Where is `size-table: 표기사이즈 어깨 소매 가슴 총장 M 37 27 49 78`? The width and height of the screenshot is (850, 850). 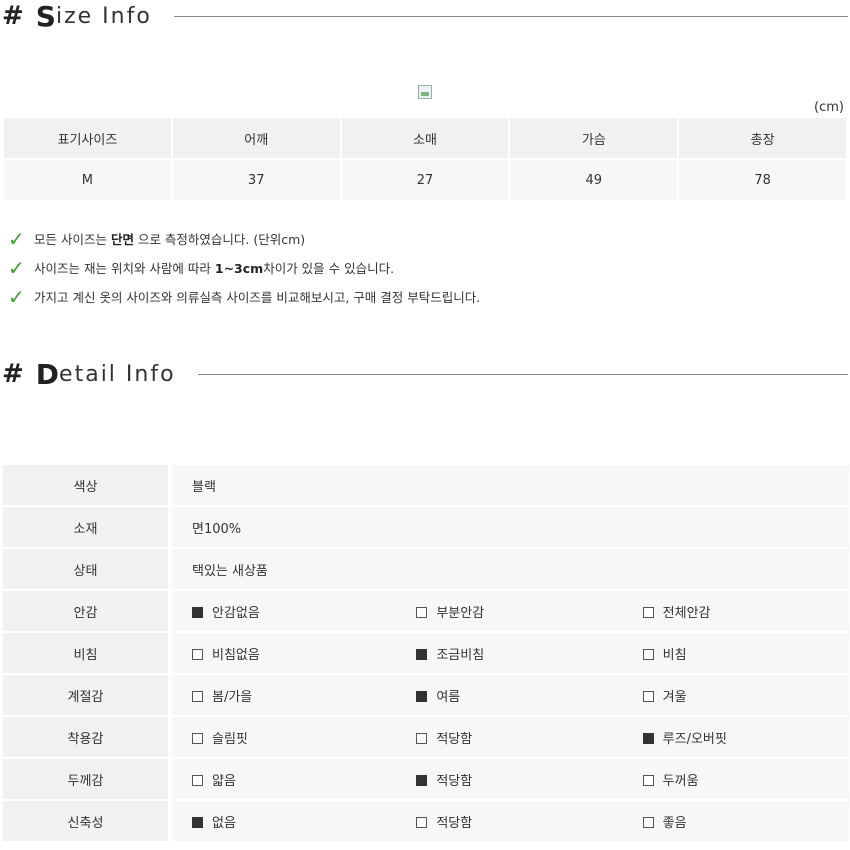
size-table: 표기사이즈 어깨 소매 가슴 총장 M 37 27 49 78 is located at coordinates (425, 159).